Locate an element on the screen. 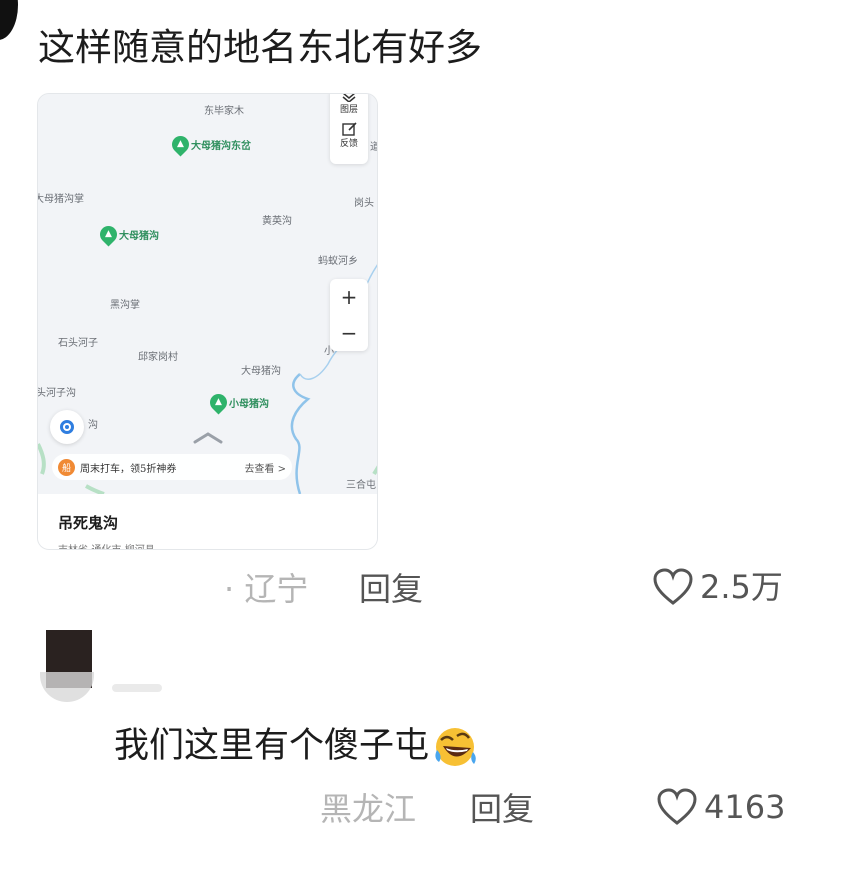  locate-icon is located at coordinates (67, 427).